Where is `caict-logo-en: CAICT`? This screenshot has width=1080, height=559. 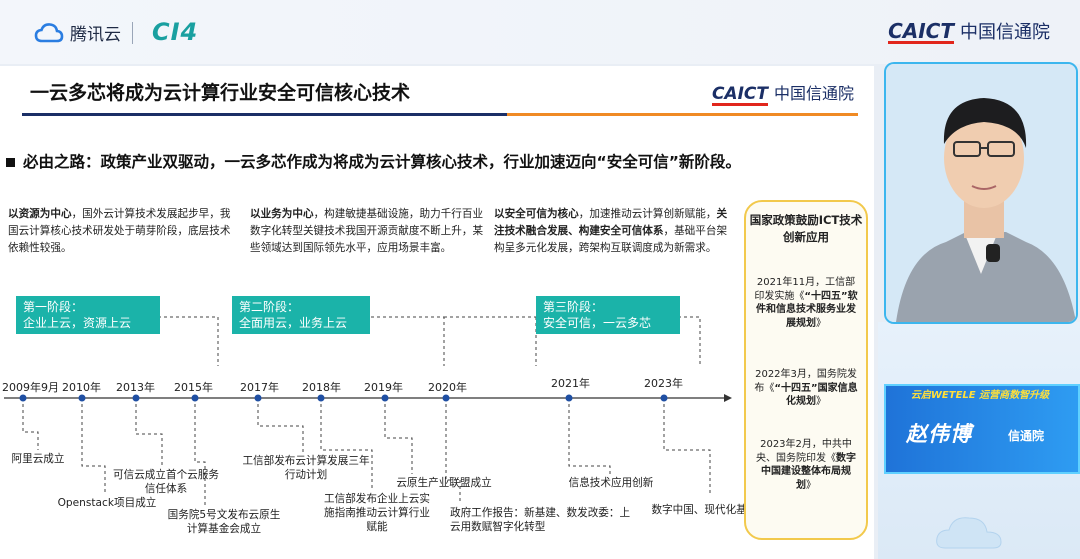
caict-logo-en: CAICT is located at coordinates (921, 31).